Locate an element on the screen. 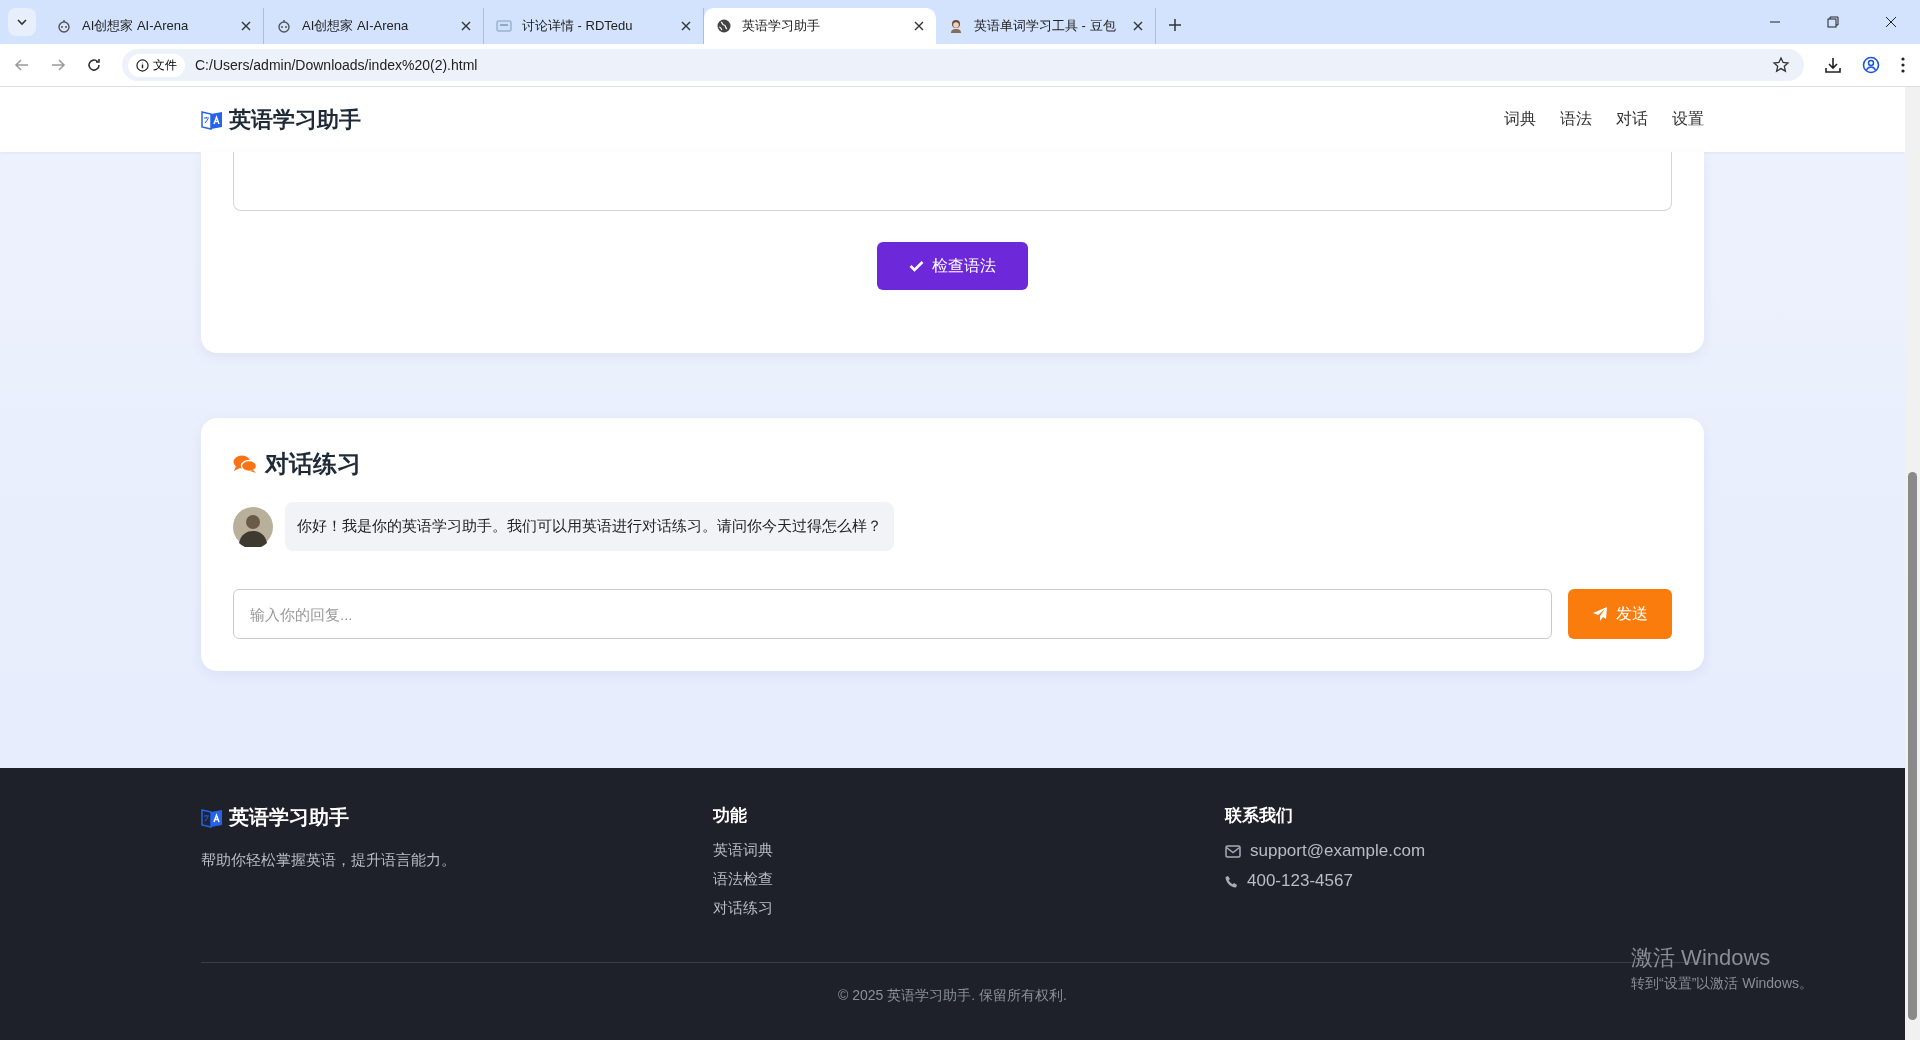 The height and width of the screenshot is (1040, 1920). url-text: C:/Users/admin/Downloads/index%20(2).html is located at coordinates (336, 65).